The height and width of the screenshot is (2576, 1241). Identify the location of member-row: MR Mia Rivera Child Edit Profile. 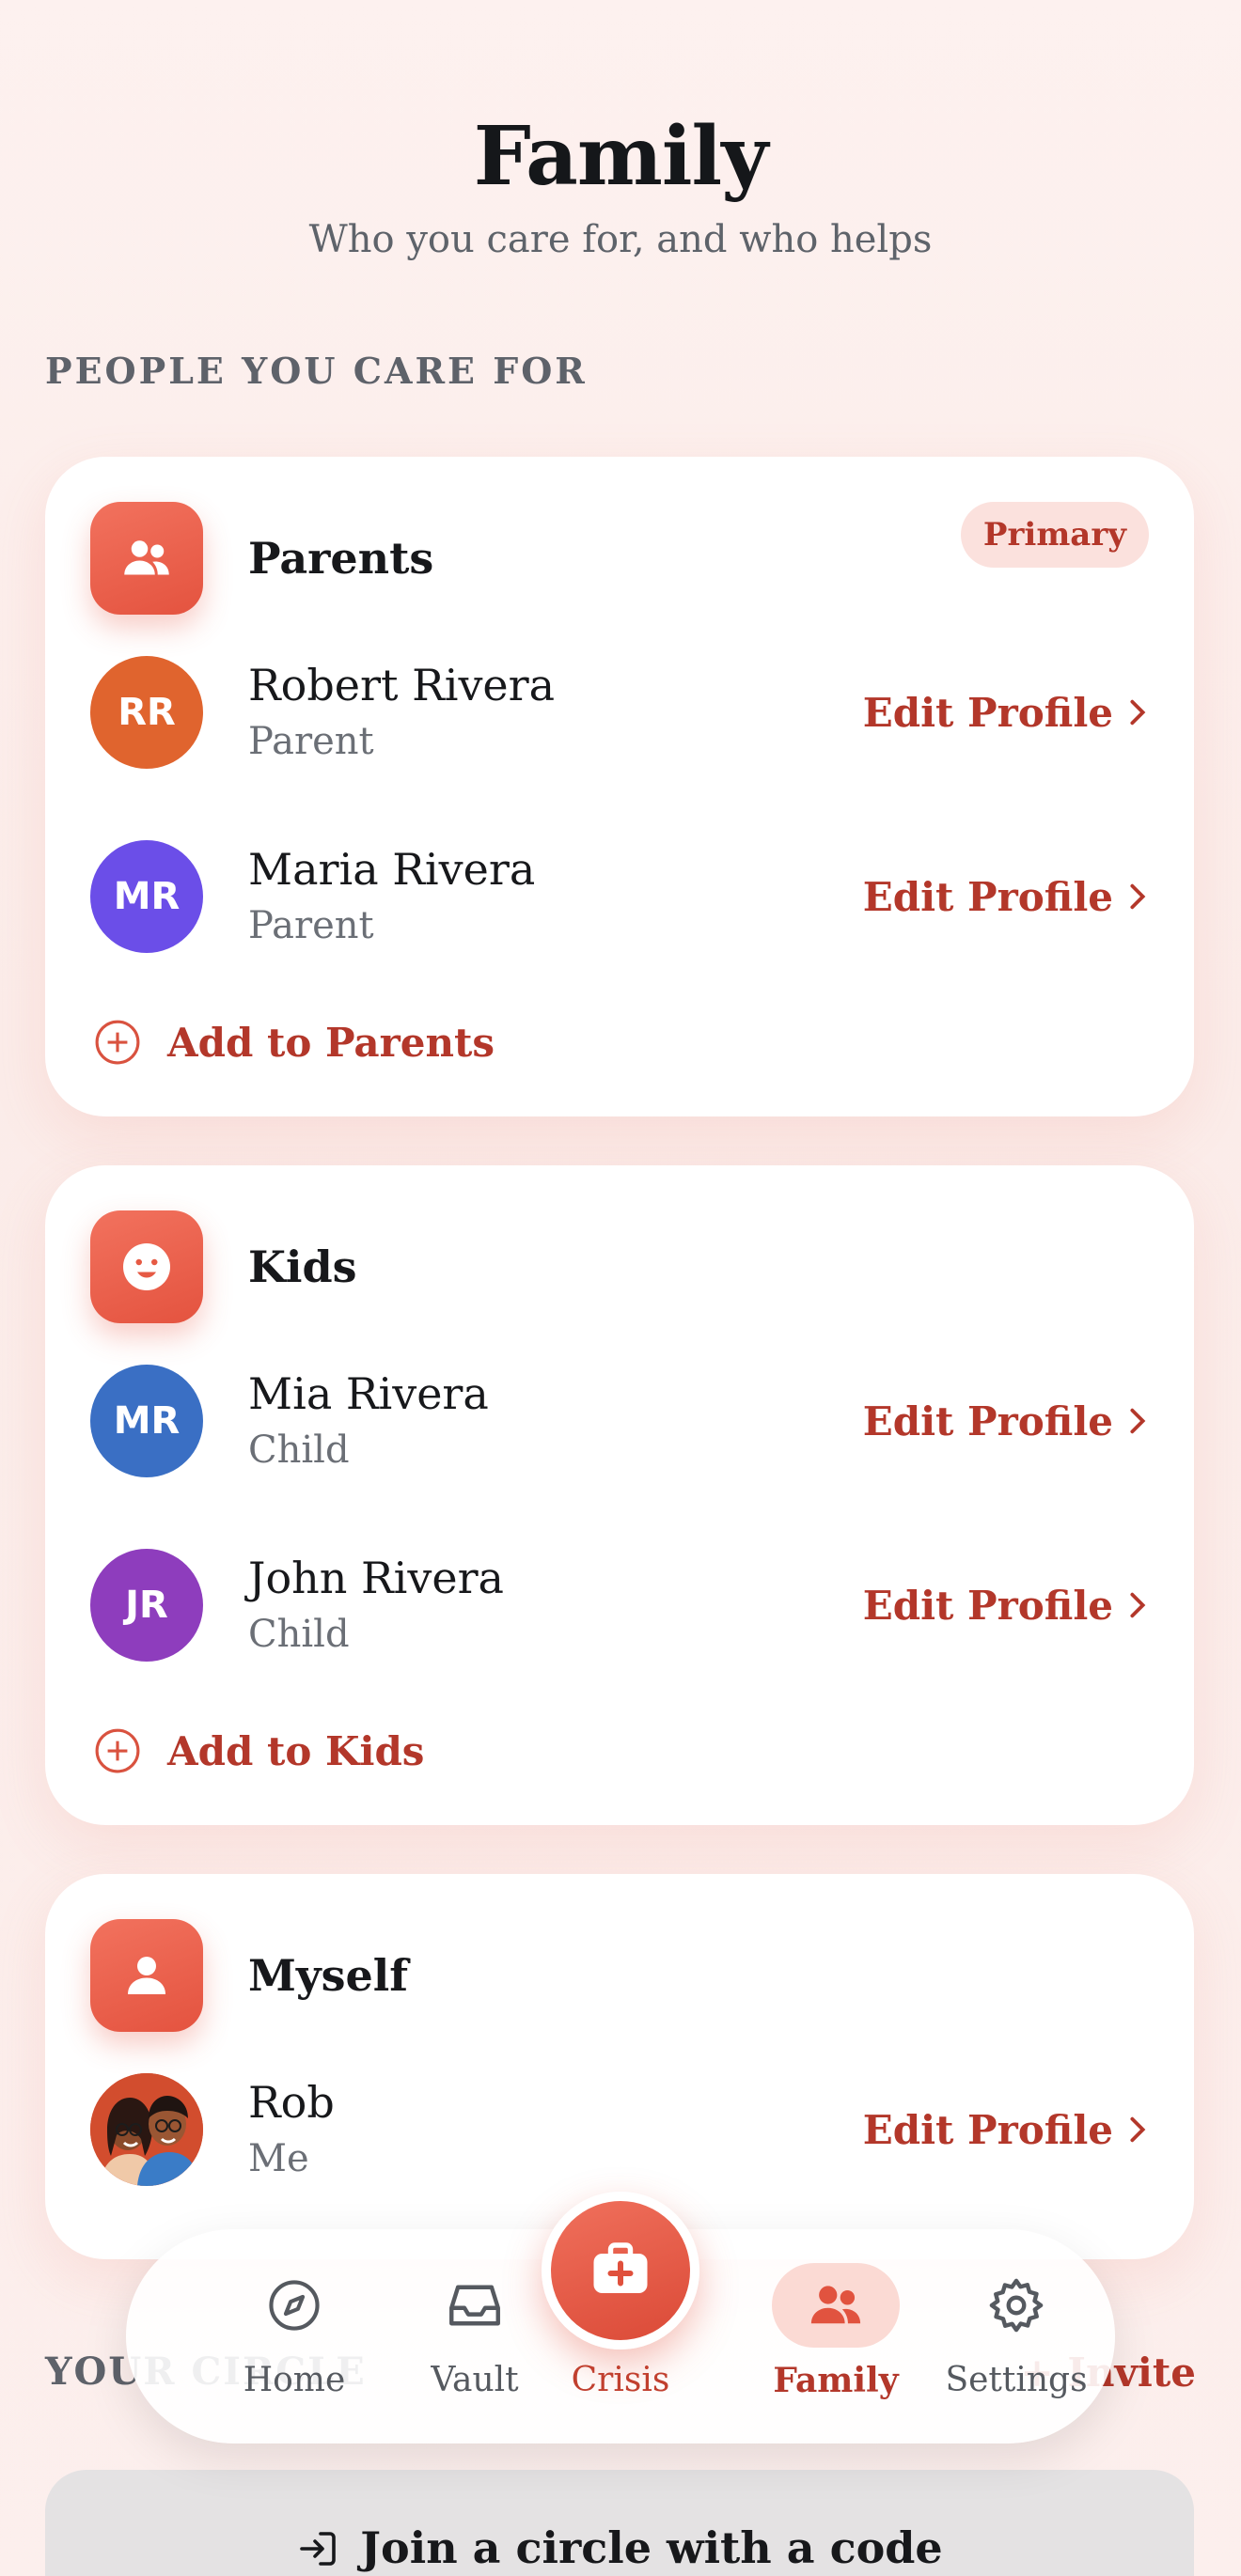
(620, 1421).